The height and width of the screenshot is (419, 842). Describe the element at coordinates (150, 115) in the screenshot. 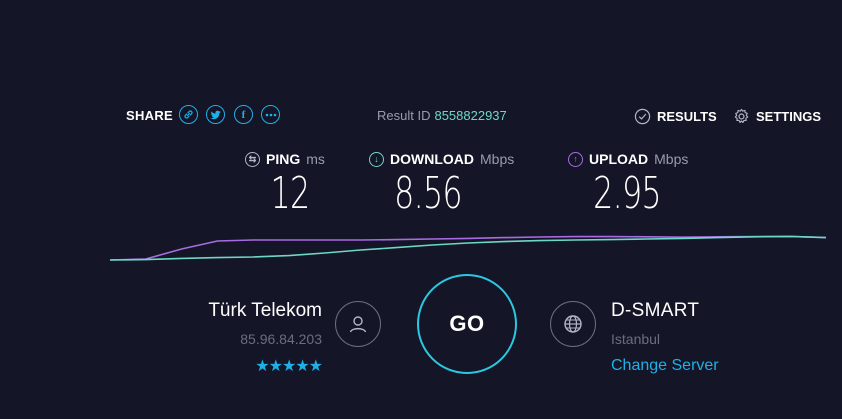

I see `share-label: SHARE` at that location.